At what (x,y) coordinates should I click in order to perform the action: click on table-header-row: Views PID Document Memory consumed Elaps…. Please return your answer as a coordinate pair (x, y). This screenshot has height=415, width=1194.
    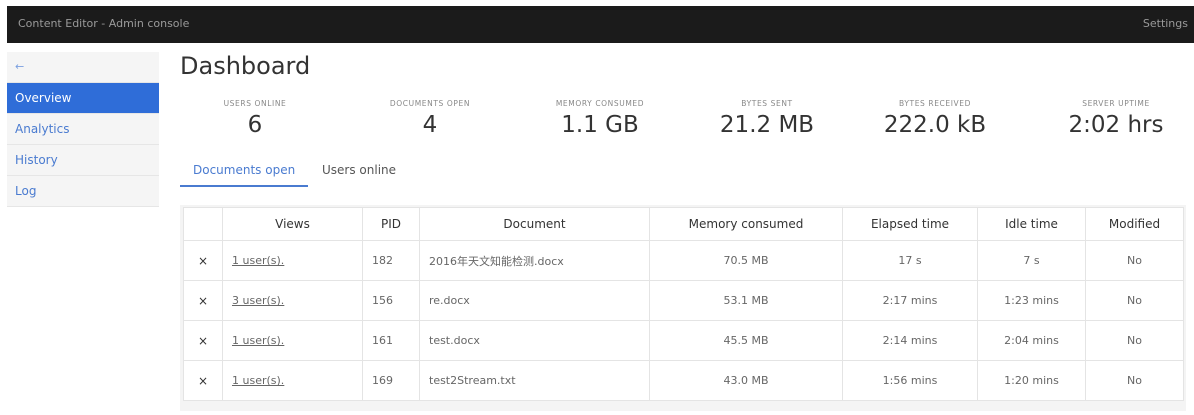
    Looking at the image, I should click on (683, 224).